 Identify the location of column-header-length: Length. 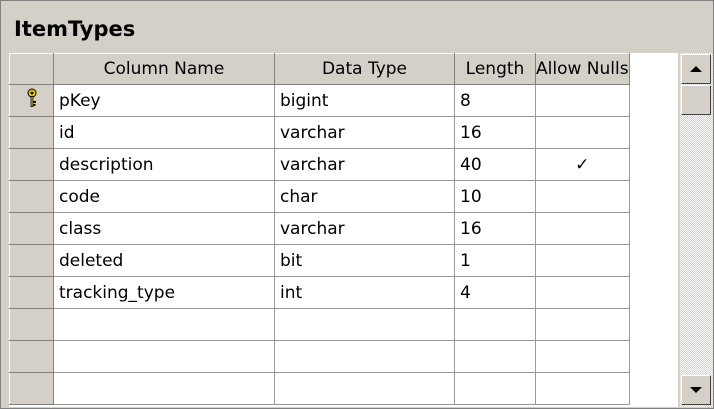
(495, 69).